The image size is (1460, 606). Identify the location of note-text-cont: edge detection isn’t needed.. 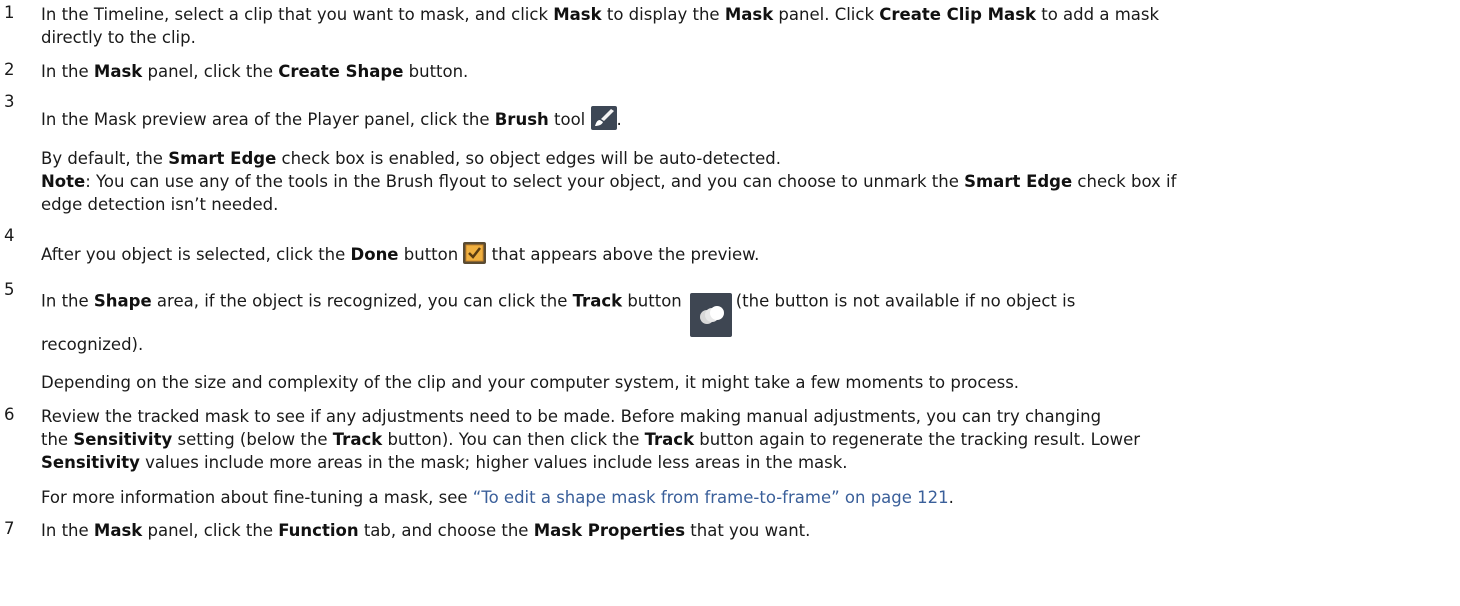
(160, 204).